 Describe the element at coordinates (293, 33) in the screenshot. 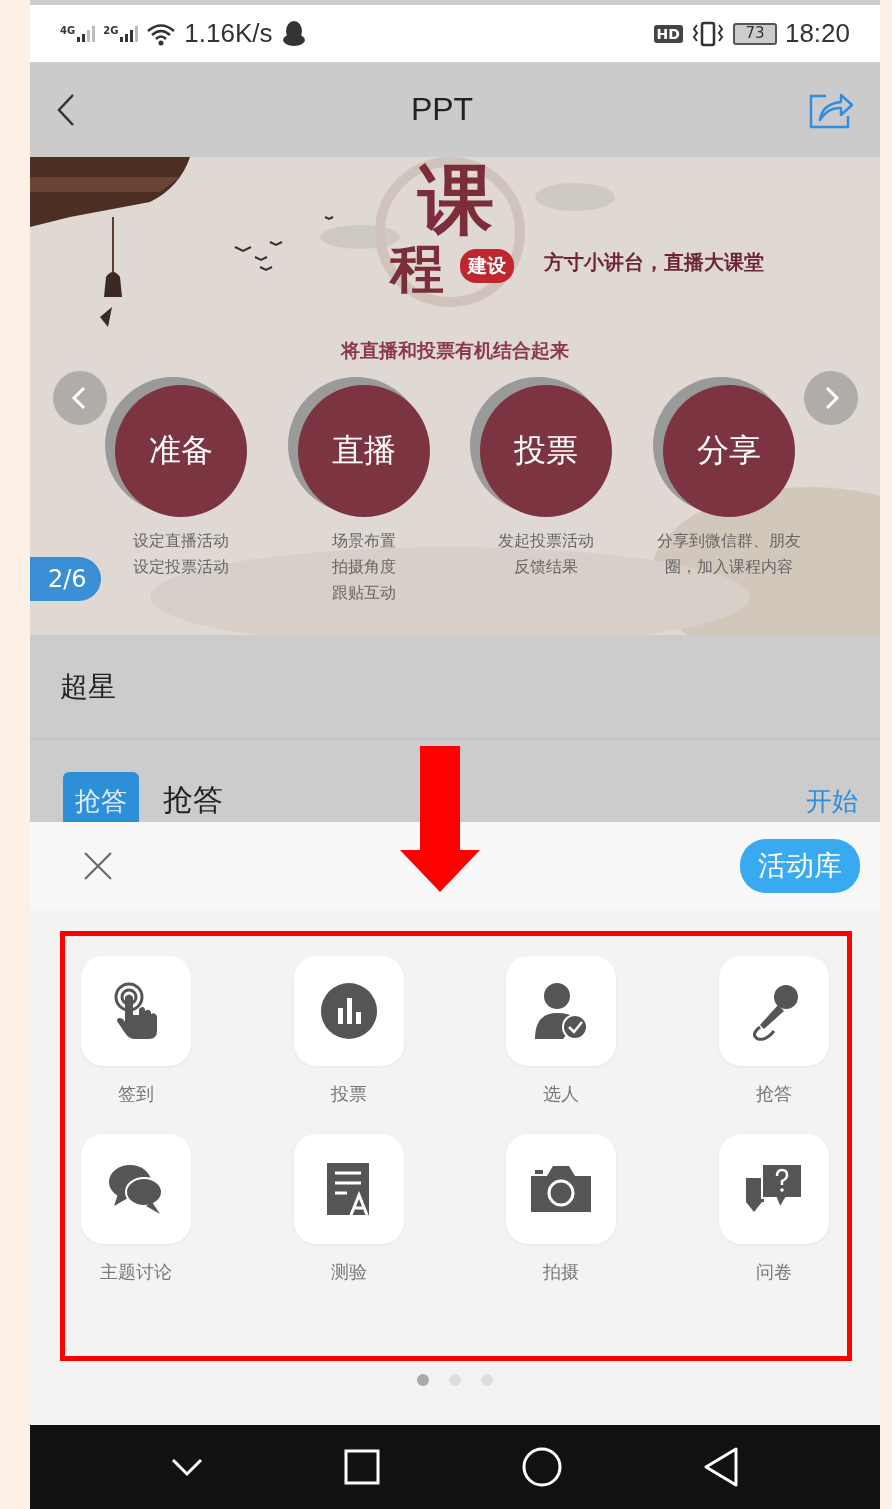

I see `penguin-icon` at that location.